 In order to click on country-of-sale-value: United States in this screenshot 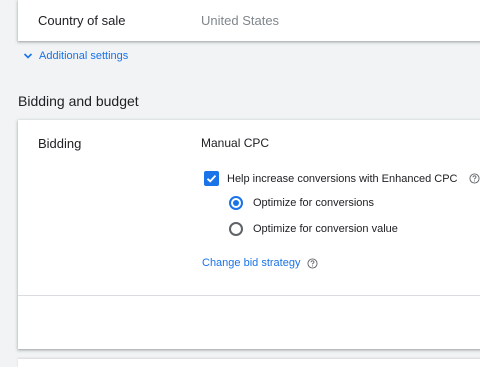, I will do `click(240, 20)`.